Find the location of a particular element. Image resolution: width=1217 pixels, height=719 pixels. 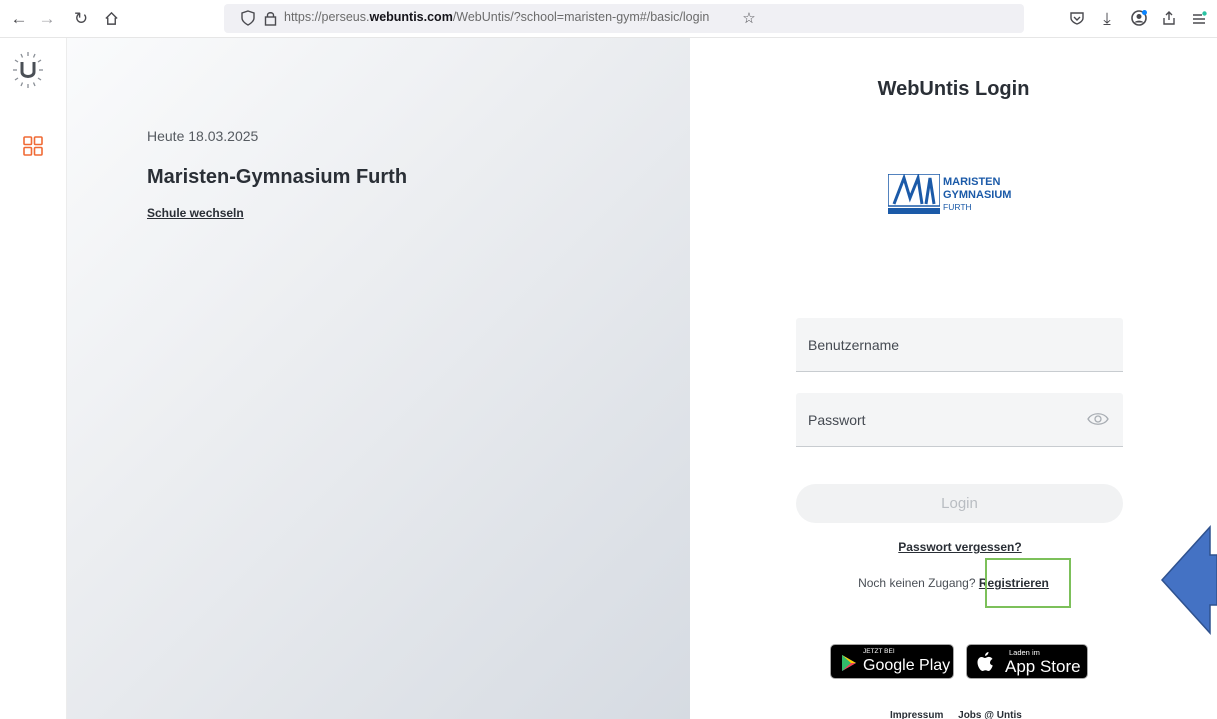

username-input is located at coordinates (959, 344).